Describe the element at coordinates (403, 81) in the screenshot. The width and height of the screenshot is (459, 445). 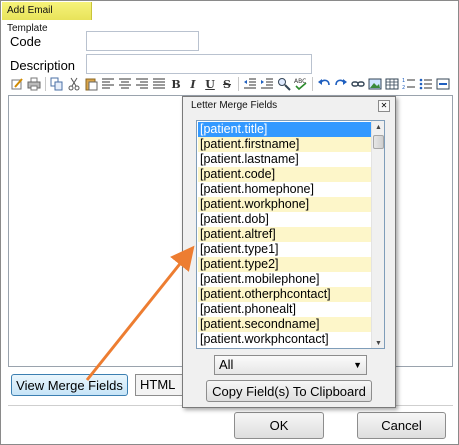
I see `svg-text: 1` at that location.